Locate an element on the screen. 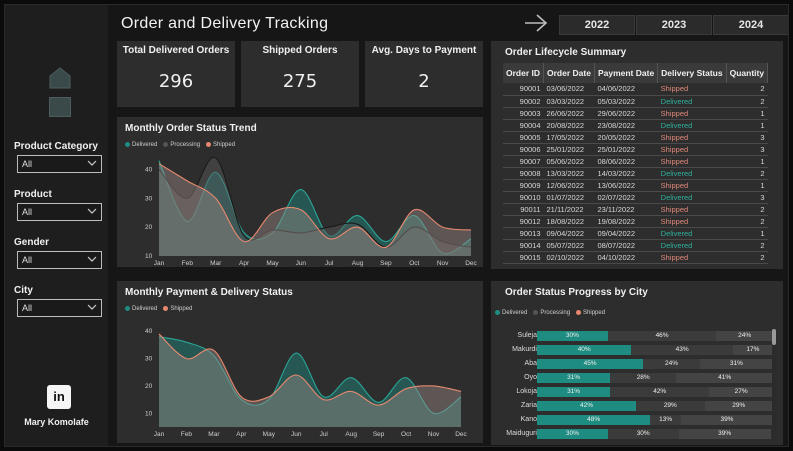 The image size is (793, 451). table-cell: 13/06/2022 is located at coordinates (626, 185).